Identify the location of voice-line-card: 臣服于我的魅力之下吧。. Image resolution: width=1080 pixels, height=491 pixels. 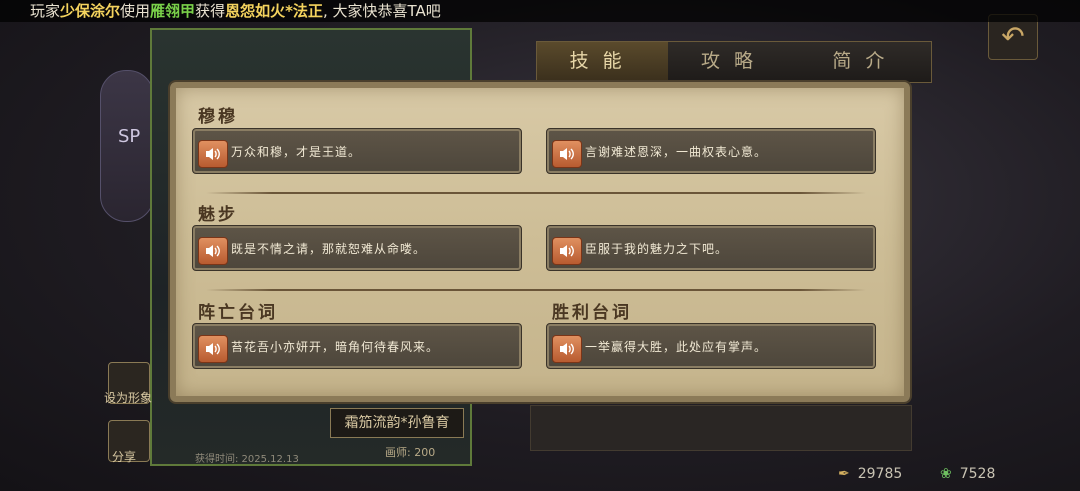
(711, 248).